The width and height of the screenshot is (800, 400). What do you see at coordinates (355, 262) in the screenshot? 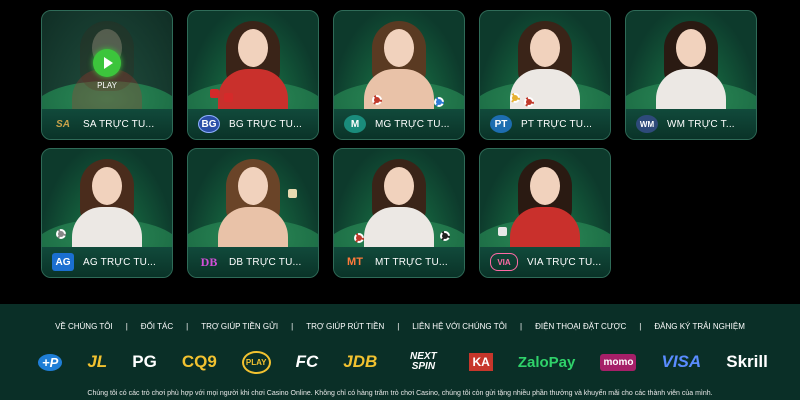
I see `mt-logo-icon: MT` at bounding box center [355, 262].